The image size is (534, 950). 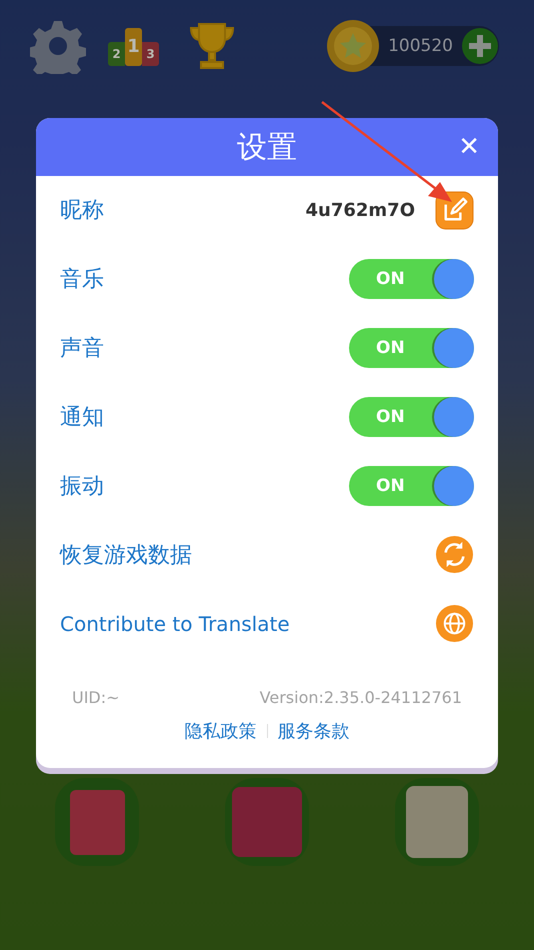 What do you see at coordinates (82, 348) in the screenshot?
I see `setting-label: 声音` at bounding box center [82, 348].